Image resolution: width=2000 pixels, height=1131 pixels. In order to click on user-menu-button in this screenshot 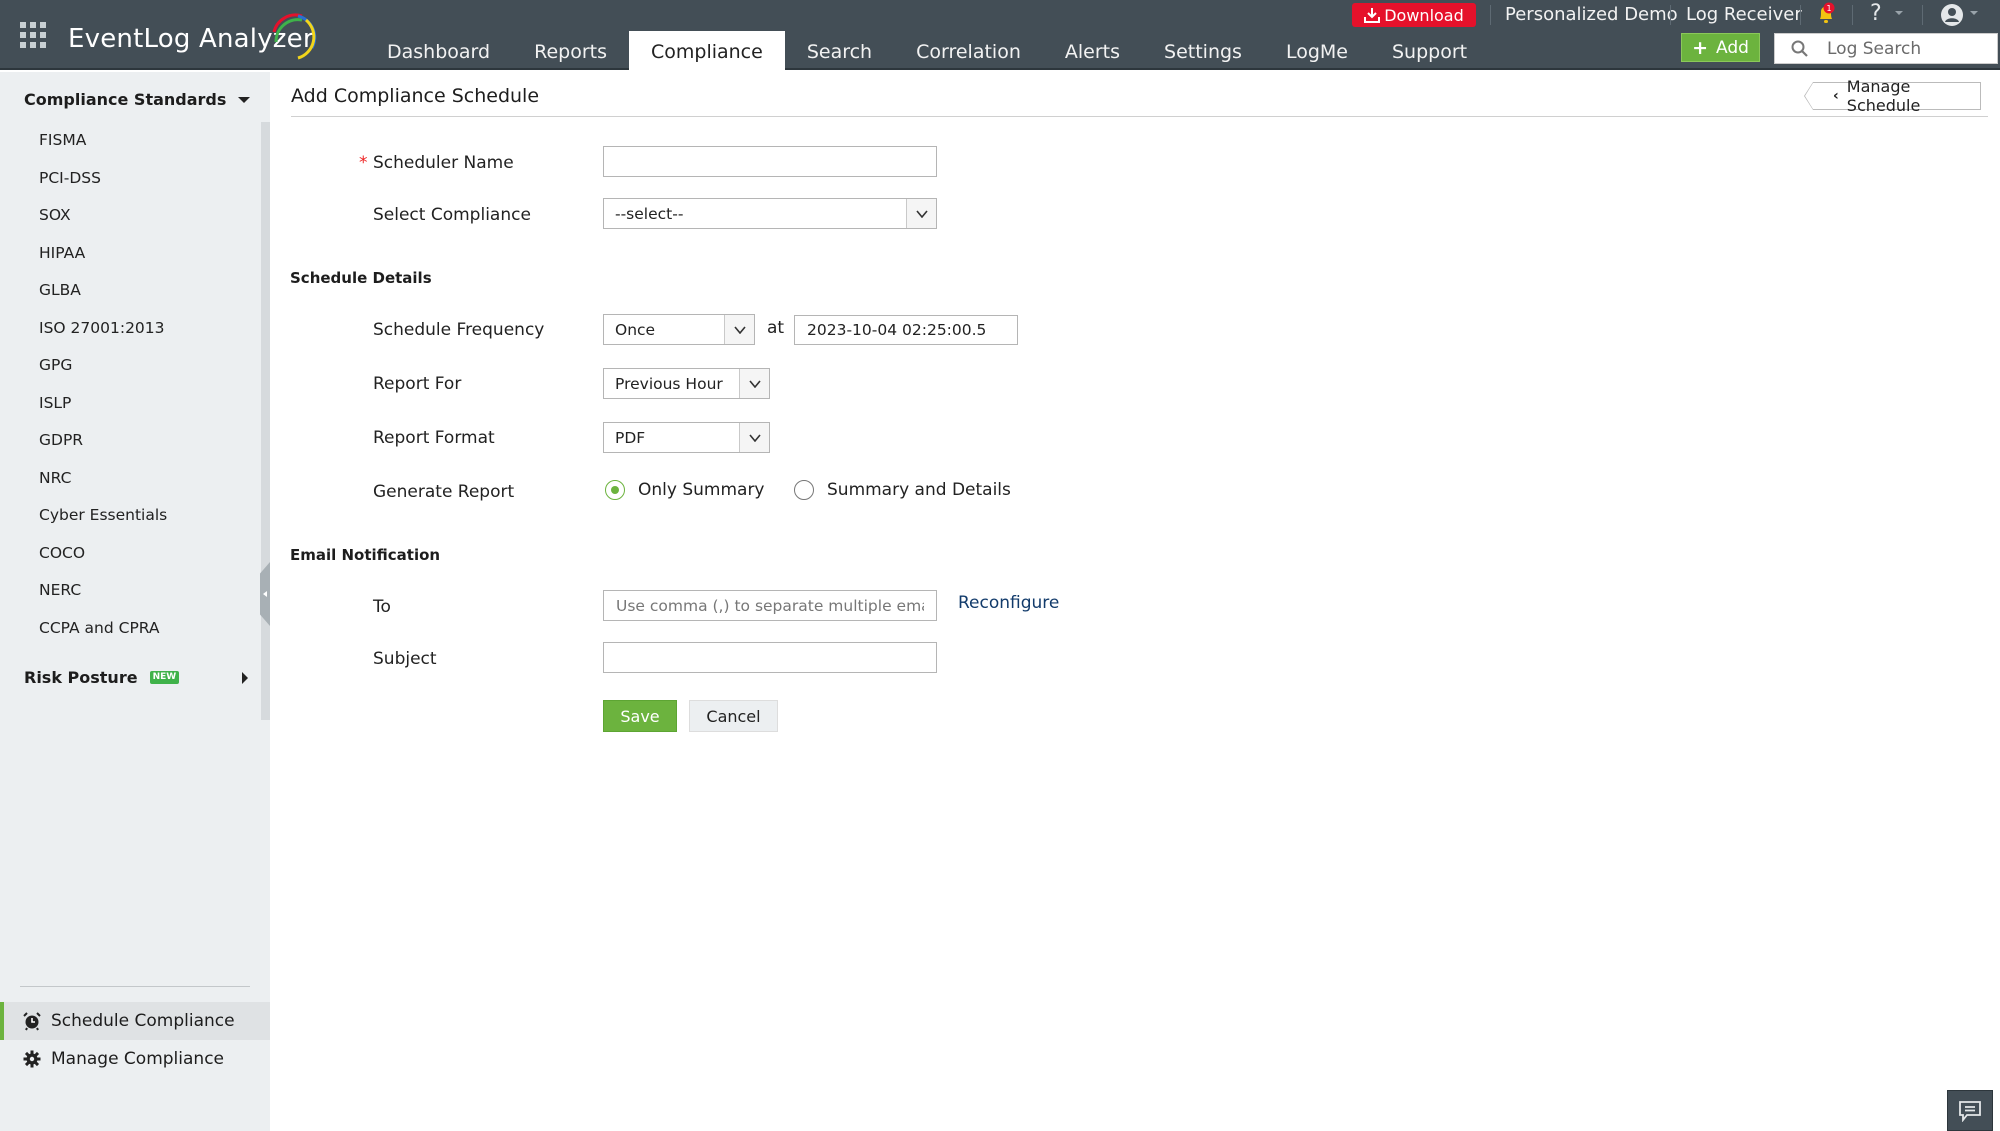, I will do `click(1952, 15)`.